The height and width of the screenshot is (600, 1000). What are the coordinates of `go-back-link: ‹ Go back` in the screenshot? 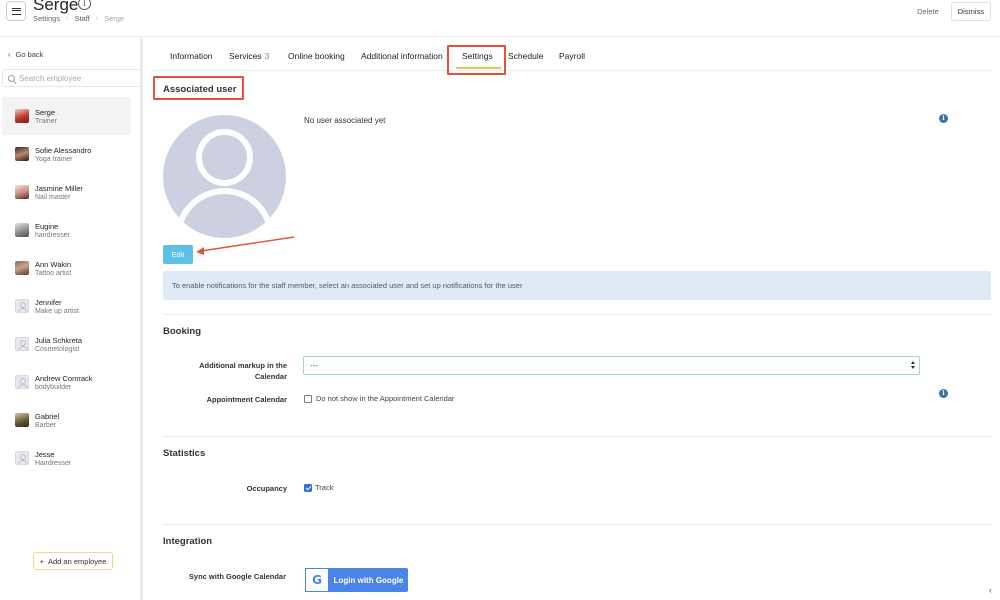 It's located at (25, 54).